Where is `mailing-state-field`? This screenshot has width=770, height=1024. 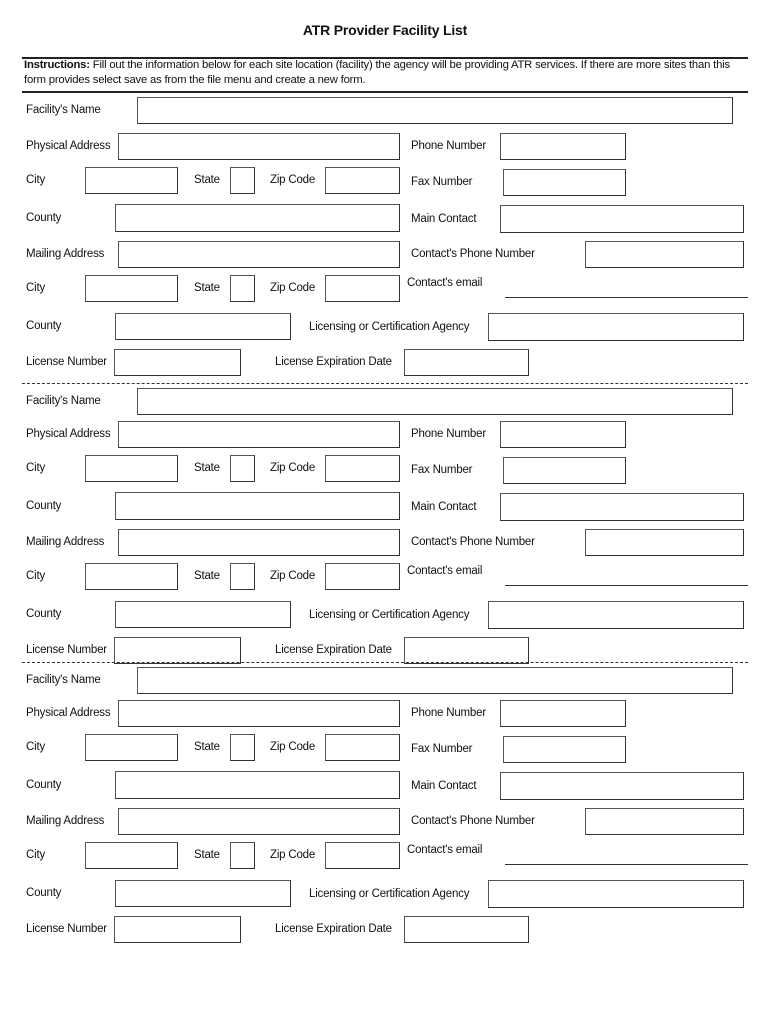
mailing-state-field is located at coordinates (242, 576).